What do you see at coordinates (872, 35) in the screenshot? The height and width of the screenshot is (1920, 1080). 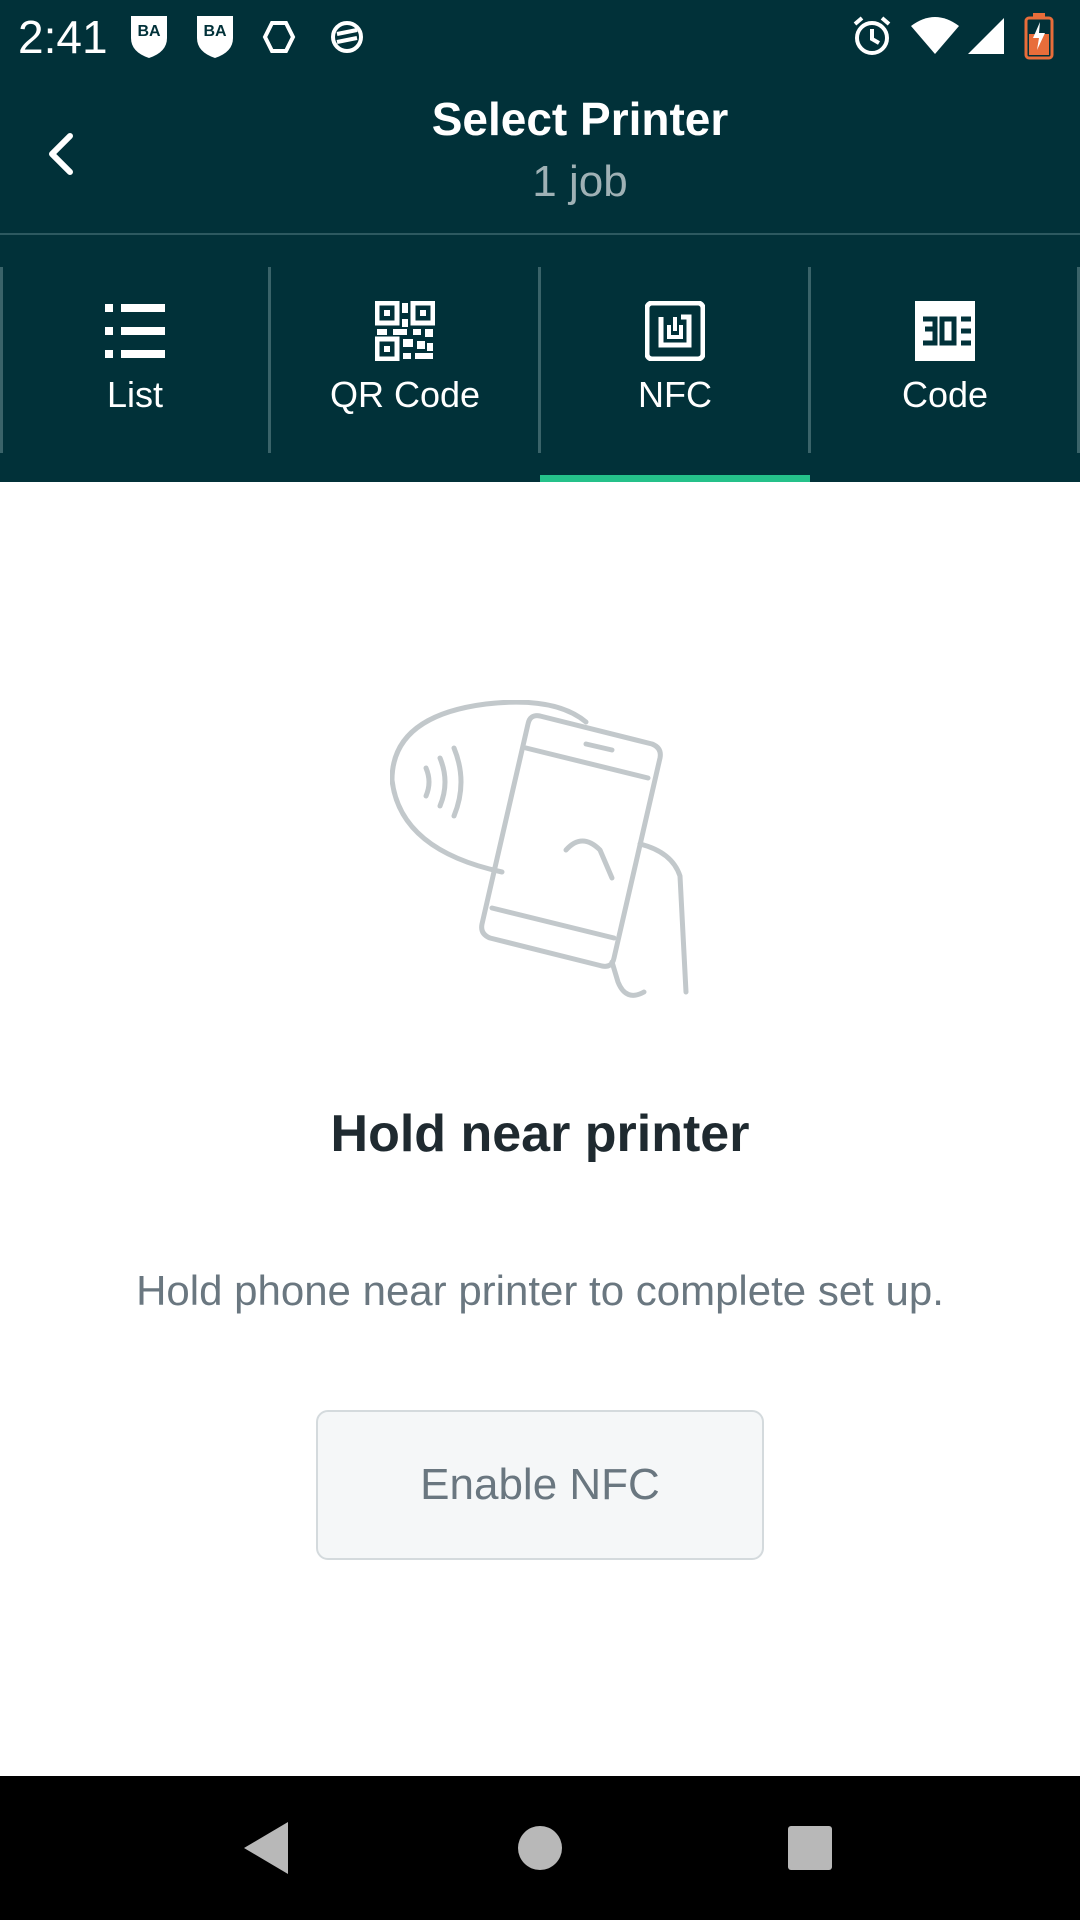 I see `alarm-icon` at bounding box center [872, 35].